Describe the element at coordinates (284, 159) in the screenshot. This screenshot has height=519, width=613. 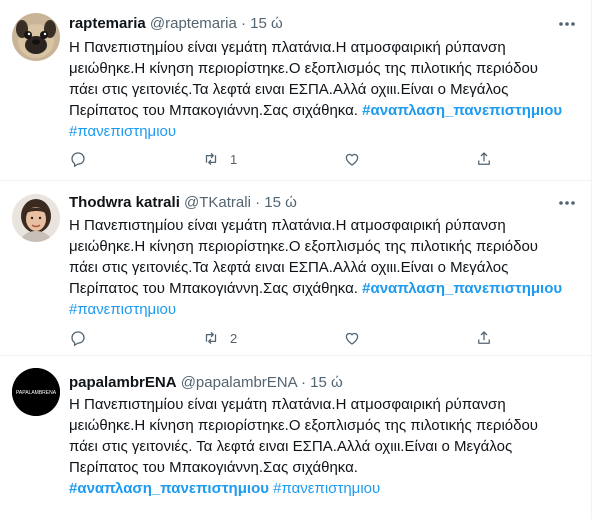
I see `tweet-actions: 1` at that location.